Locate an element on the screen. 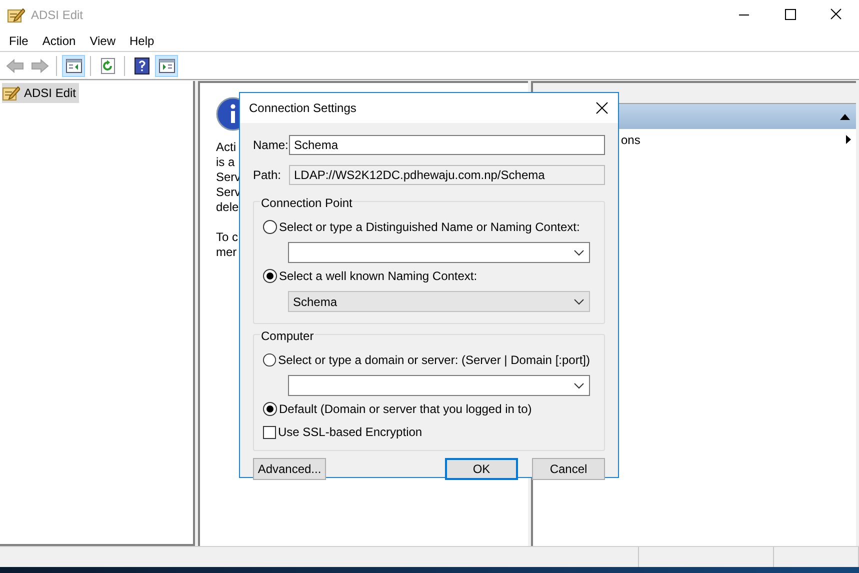 The width and height of the screenshot is (859, 573). description-text: Acti is located at coordinates (226, 147).